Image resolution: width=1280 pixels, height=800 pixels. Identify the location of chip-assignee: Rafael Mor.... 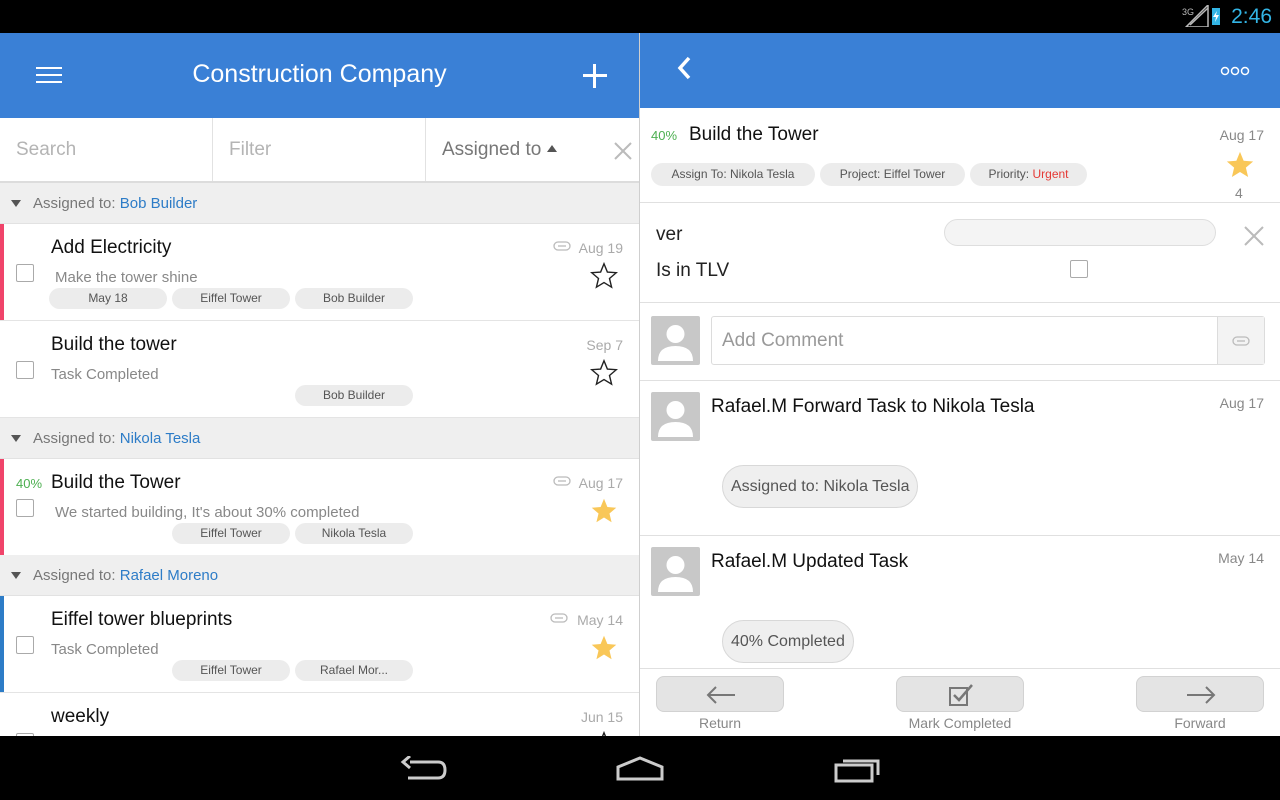
(354, 670).